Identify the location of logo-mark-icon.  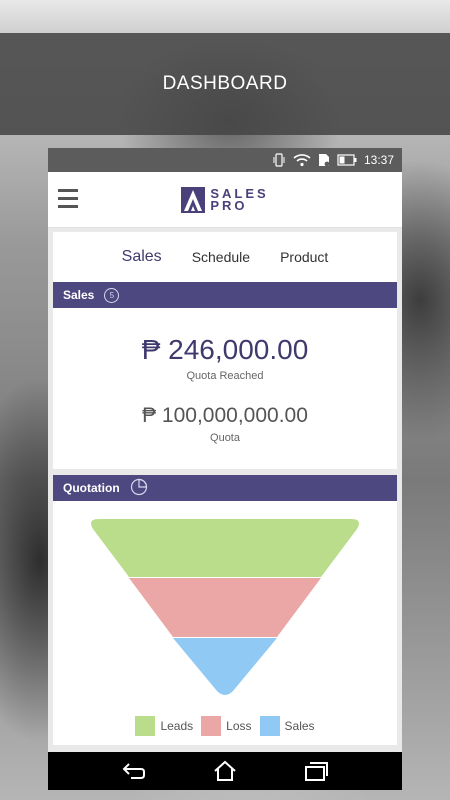
(193, 199).